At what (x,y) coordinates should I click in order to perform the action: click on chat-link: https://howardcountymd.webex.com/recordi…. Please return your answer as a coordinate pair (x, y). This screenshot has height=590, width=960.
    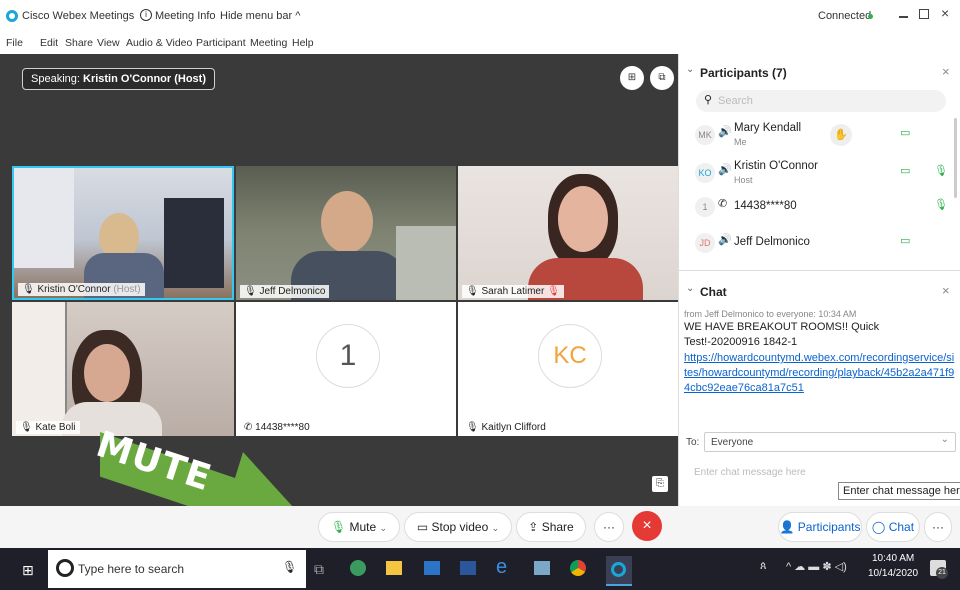
    Looking at the image, I should click on (820, 373).